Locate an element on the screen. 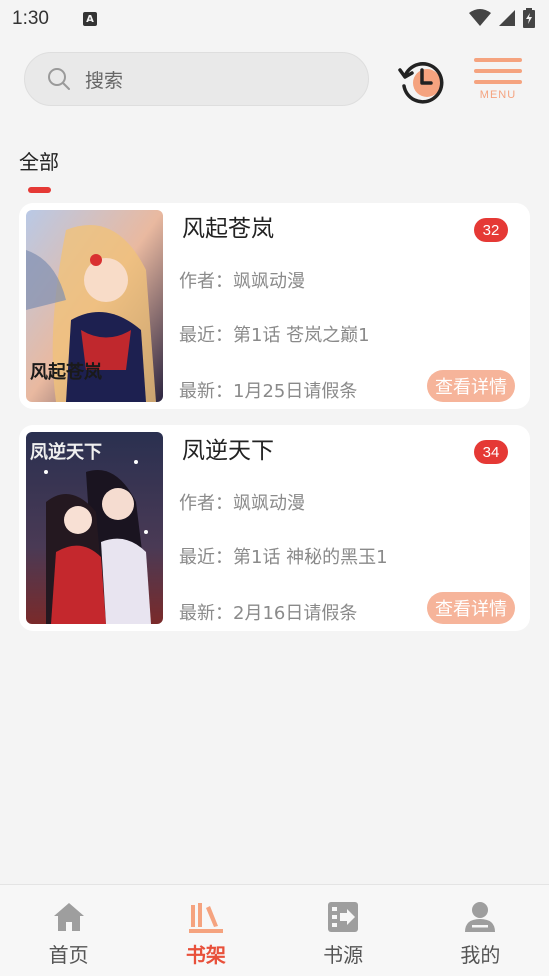 Image resolution: width=549 pixels, height=976 pixels. notification-icon: A is located at coordinates (89, 19).